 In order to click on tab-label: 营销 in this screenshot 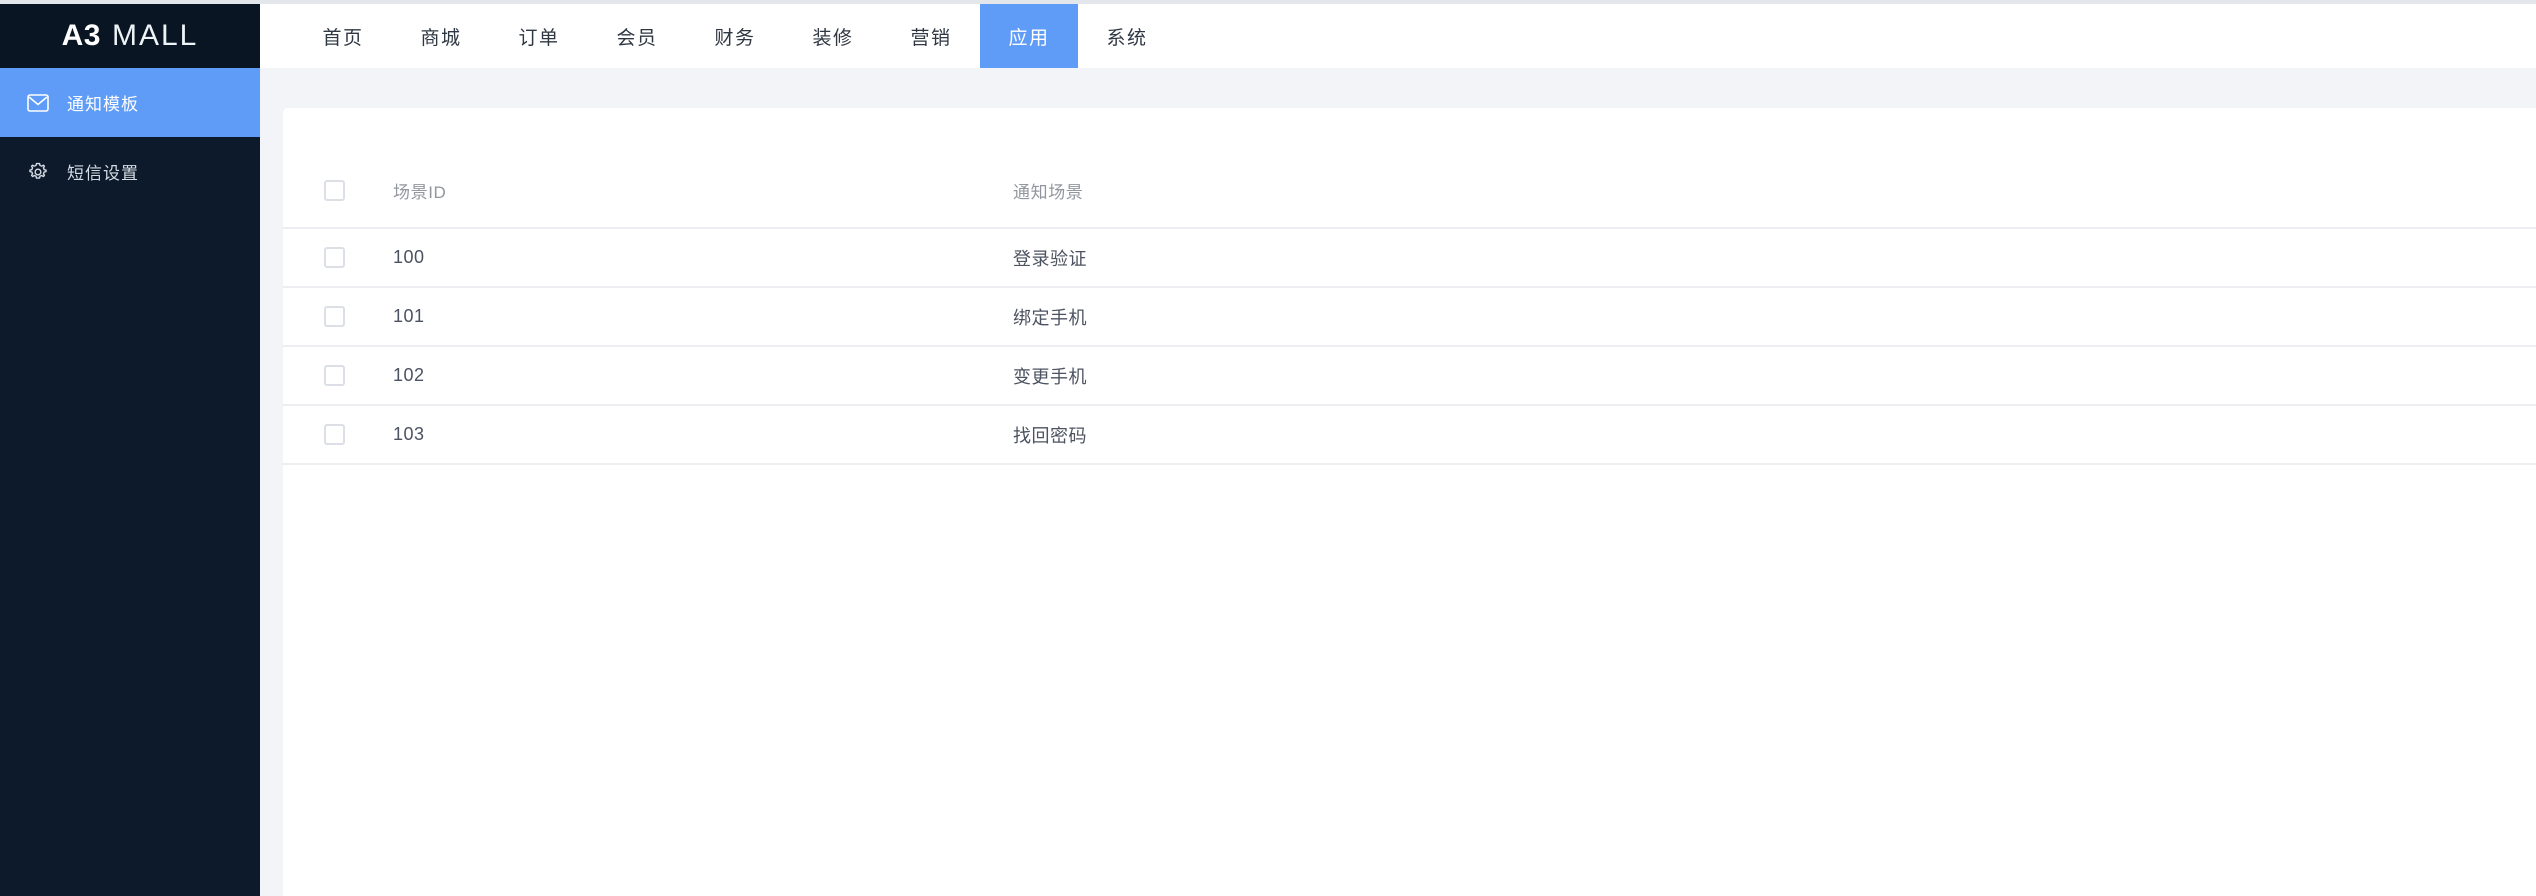, I will do `click(931, 38)`.